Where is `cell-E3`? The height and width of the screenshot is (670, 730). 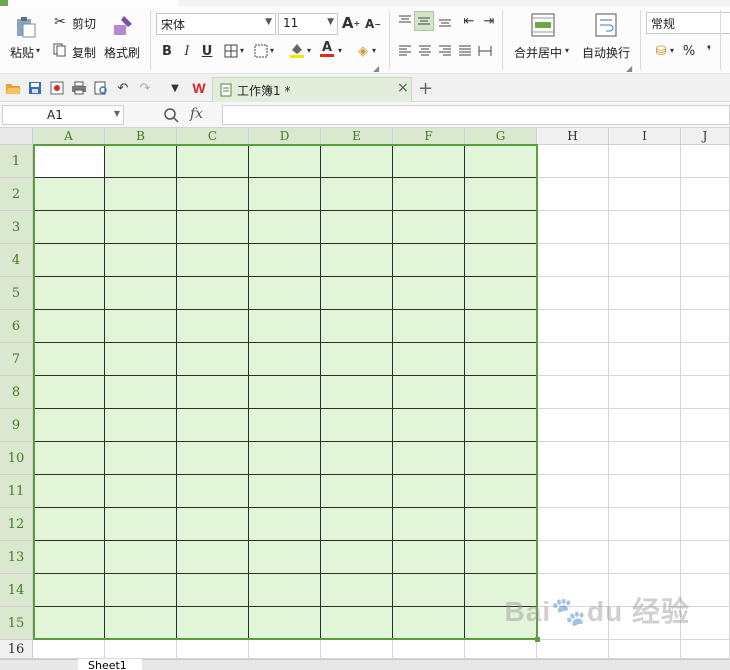
cell-E3 is located at coordinates (357, 227).